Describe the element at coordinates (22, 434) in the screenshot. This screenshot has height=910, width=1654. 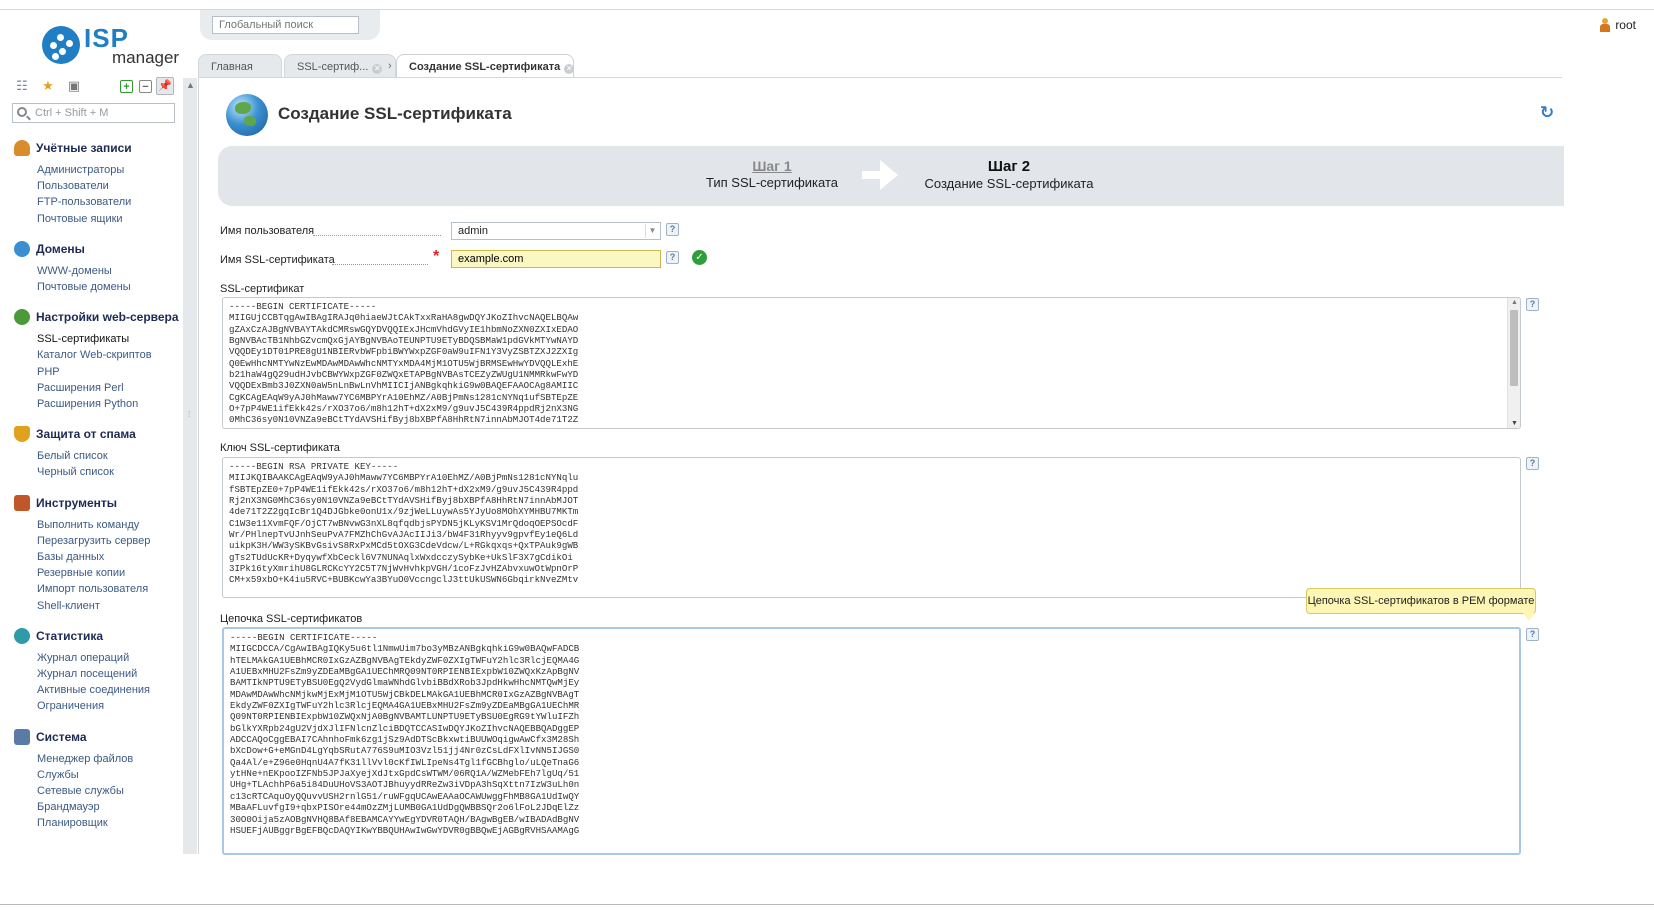
I see `shield-icon` at that location.